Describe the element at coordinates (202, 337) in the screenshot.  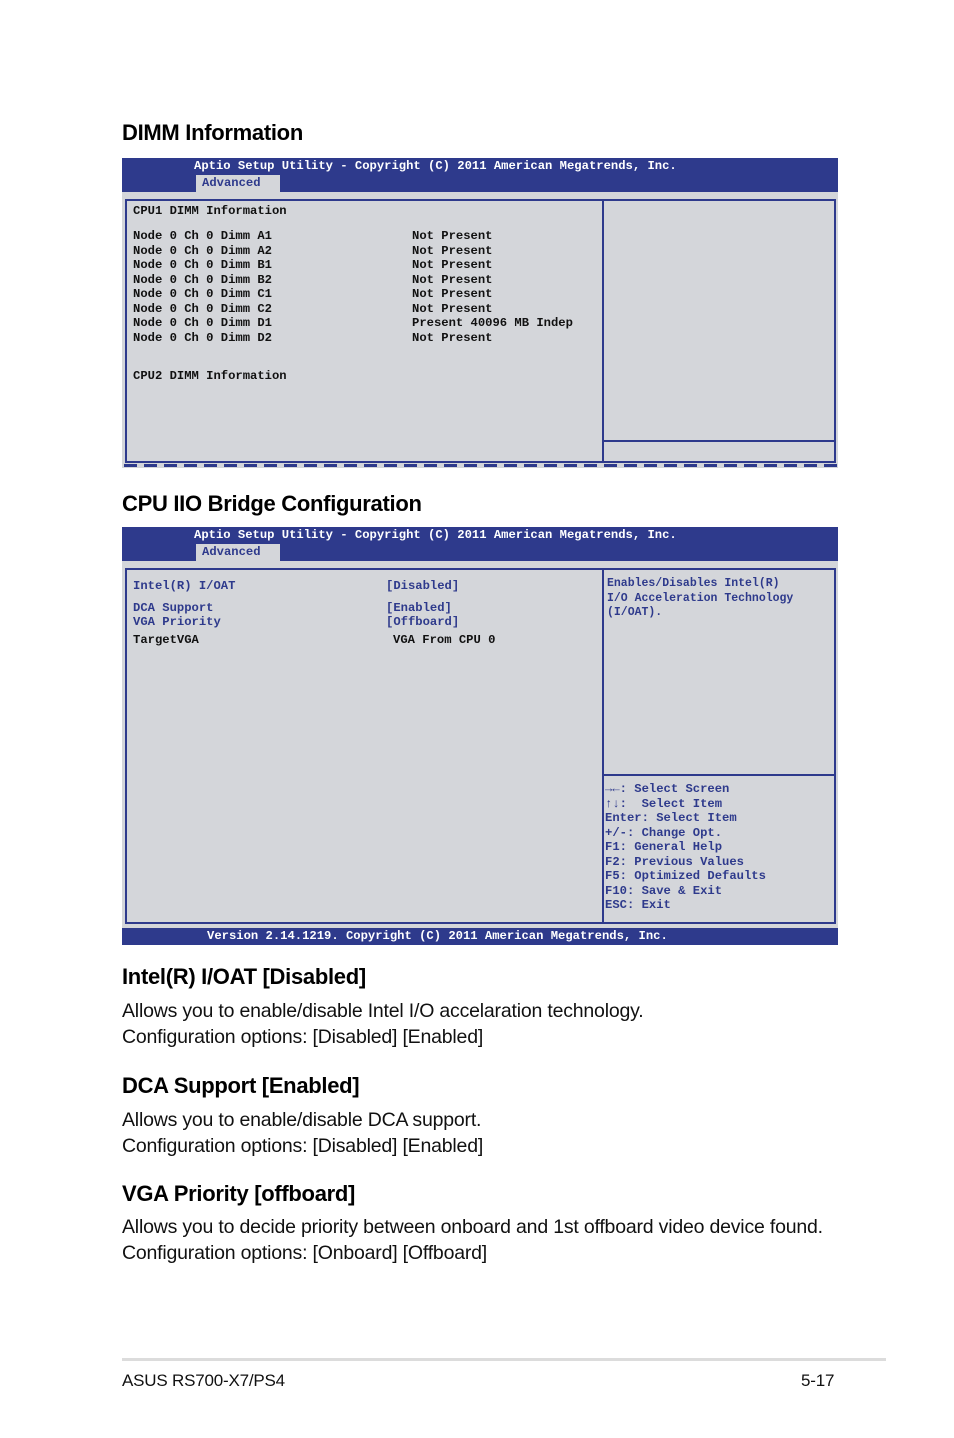
I see `dimm-row-label: Node 0 Ch 0 Dimm D2` at that location.